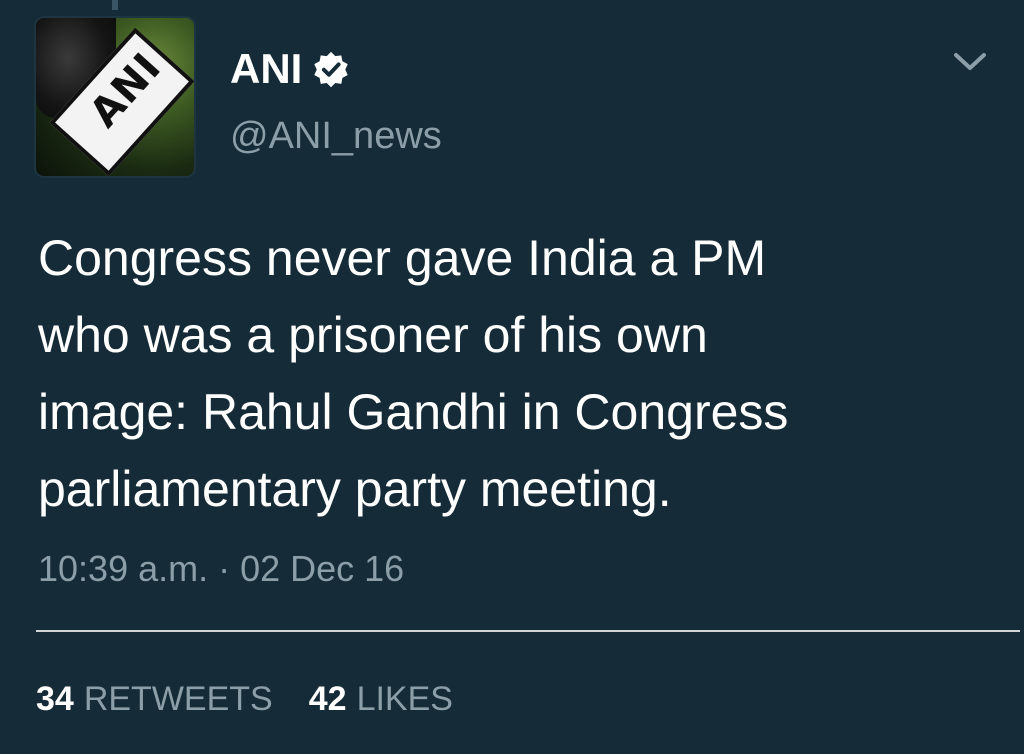  What do you see at coordinates (336, 136) in the screenshot?
I see `author-handle: @ANI_news` at bounding box center [336, 136].